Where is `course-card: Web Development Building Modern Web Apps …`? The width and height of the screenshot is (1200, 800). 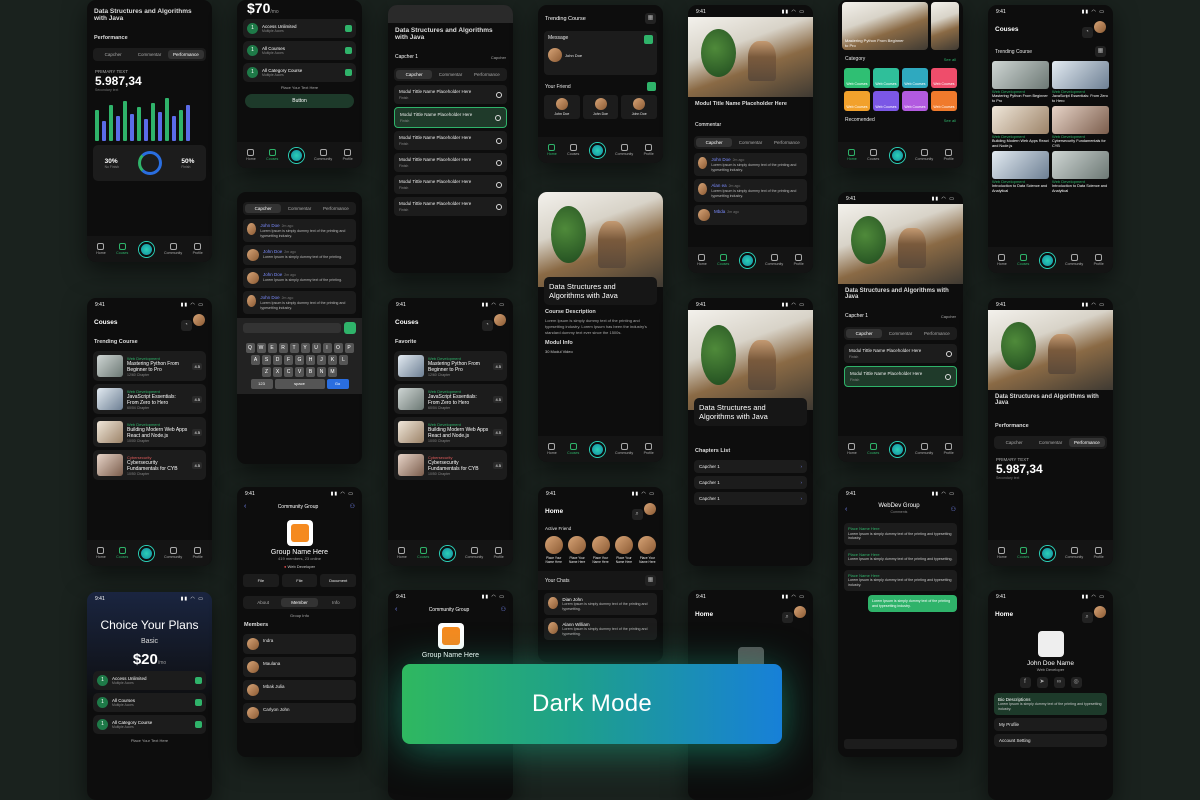
course-card: Web Development Building Modern Web Apps … is located at coordinates (149, 432).